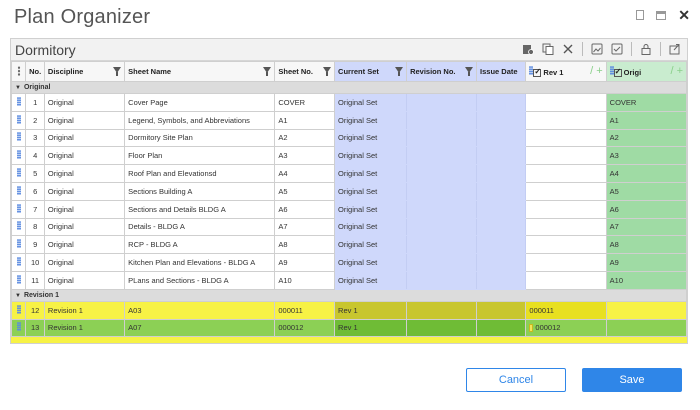 The width and height of the screenshot is (700, 410). Describe the element at coordinates (646, 262) in the screenshot. I see `cell-original: A9` at that location.